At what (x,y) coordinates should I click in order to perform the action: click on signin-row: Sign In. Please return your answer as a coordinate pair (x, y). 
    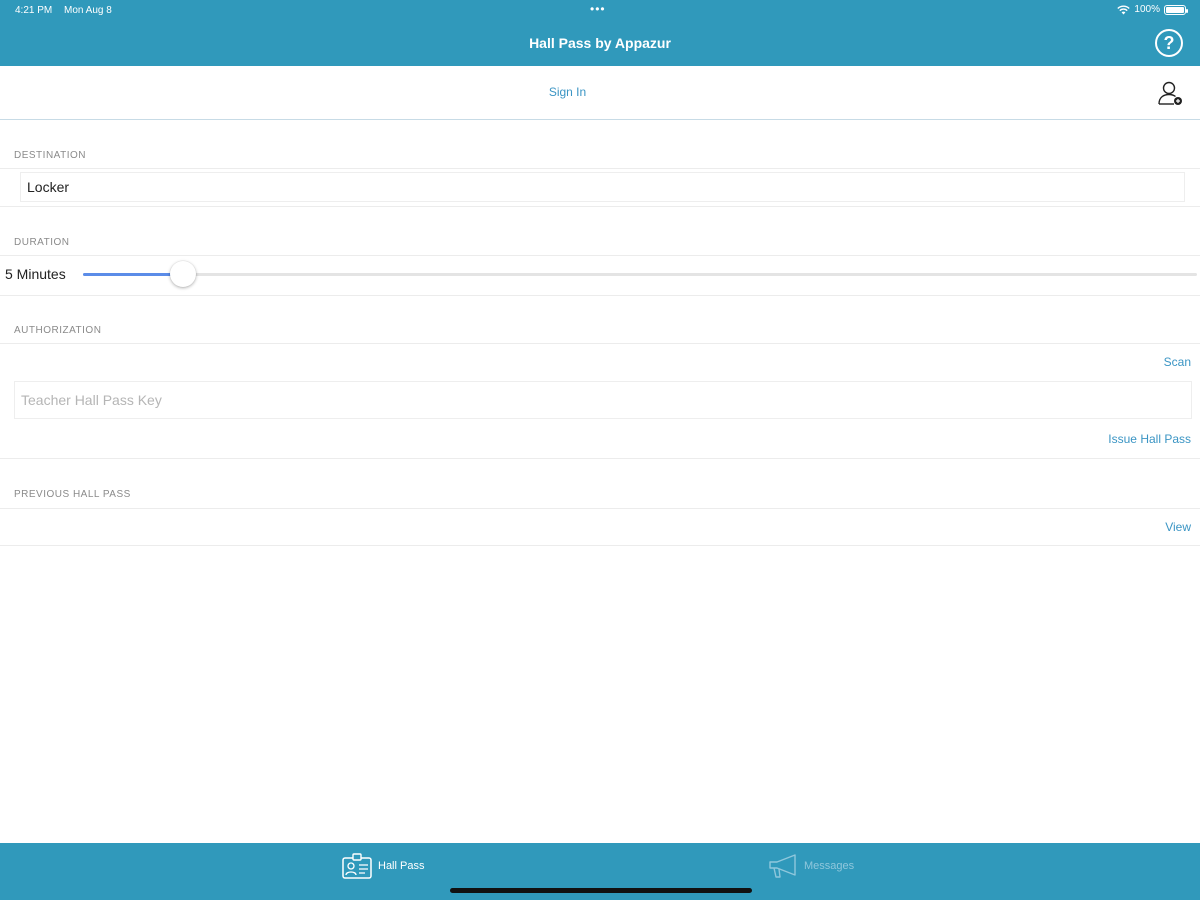
    Looking at the image, I should click on (600, 93).